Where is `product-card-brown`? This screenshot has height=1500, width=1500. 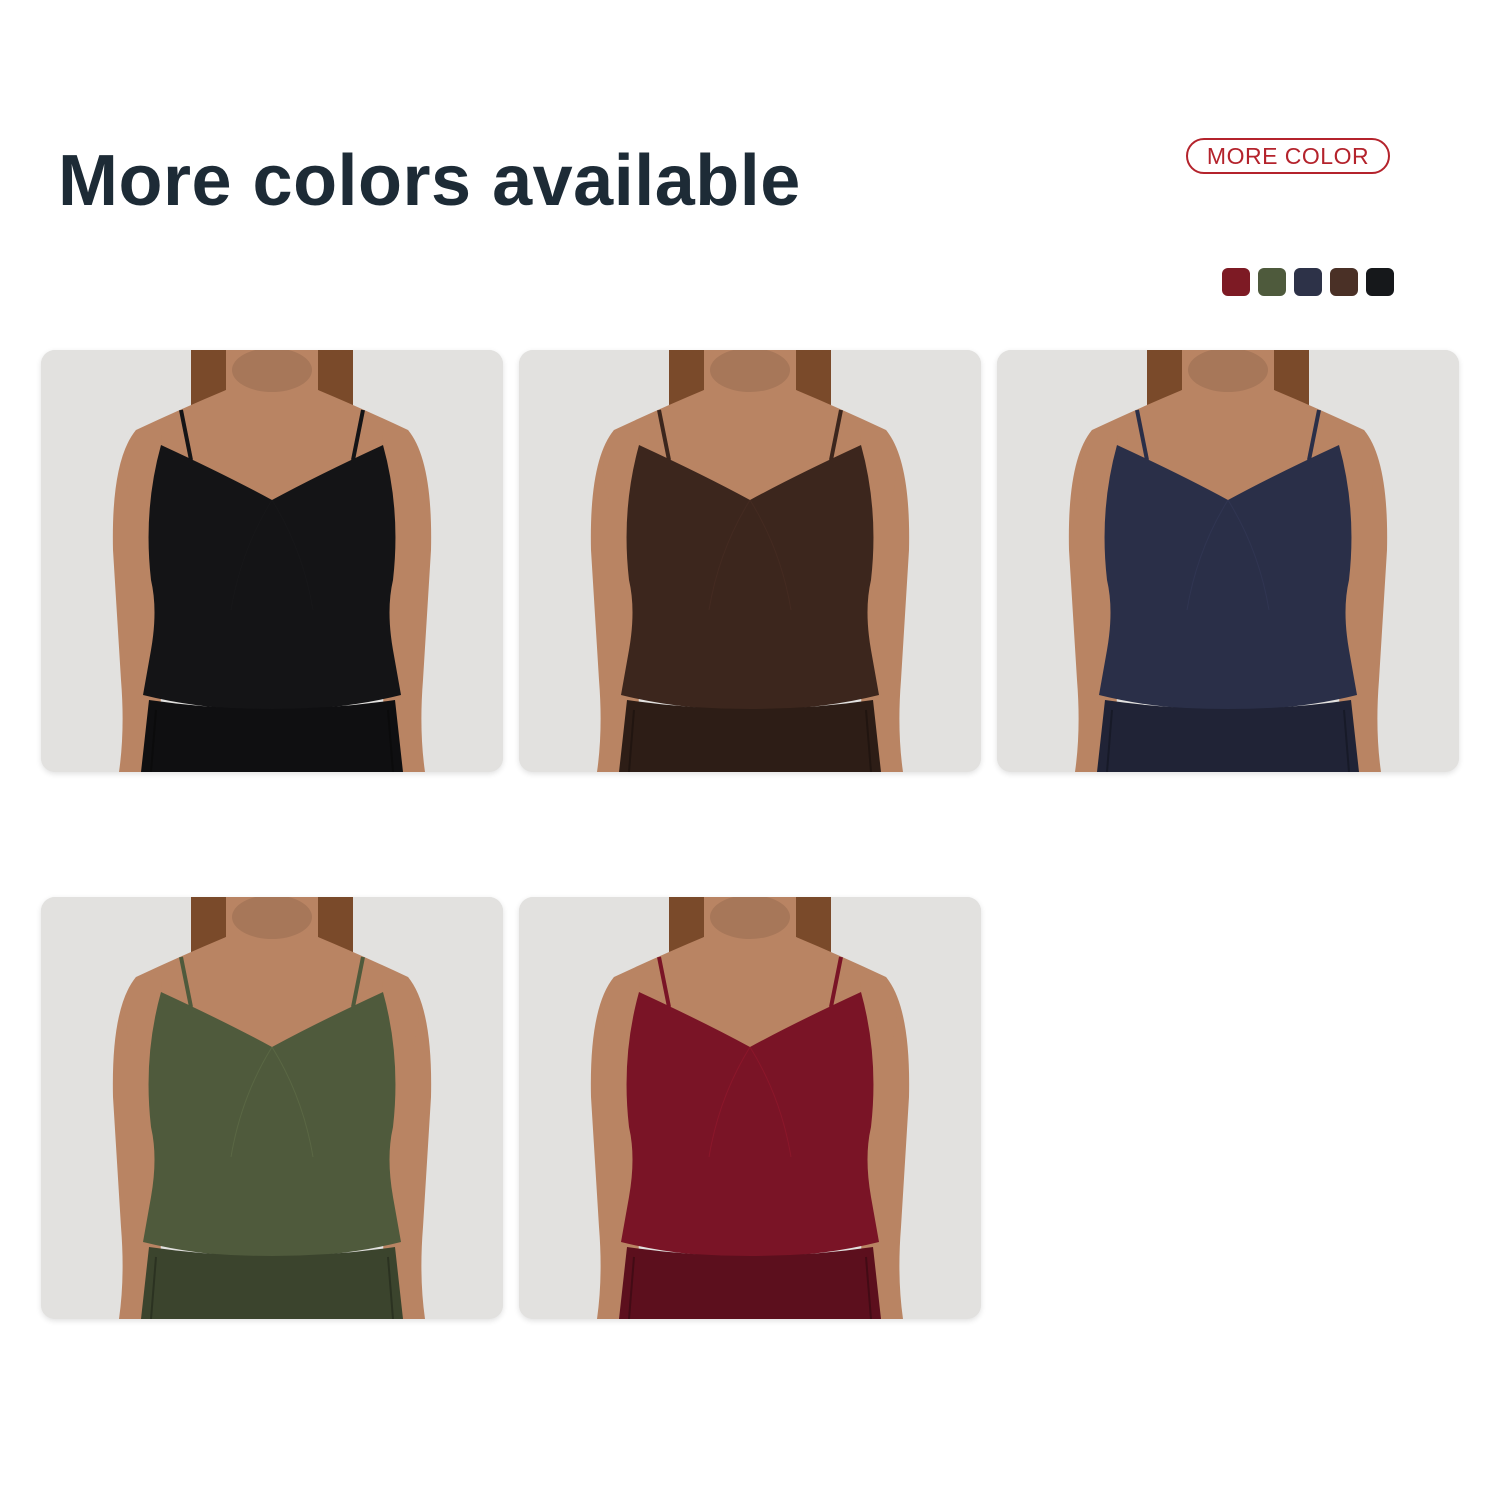 product-card-brown is located at coordinates (750, 561).